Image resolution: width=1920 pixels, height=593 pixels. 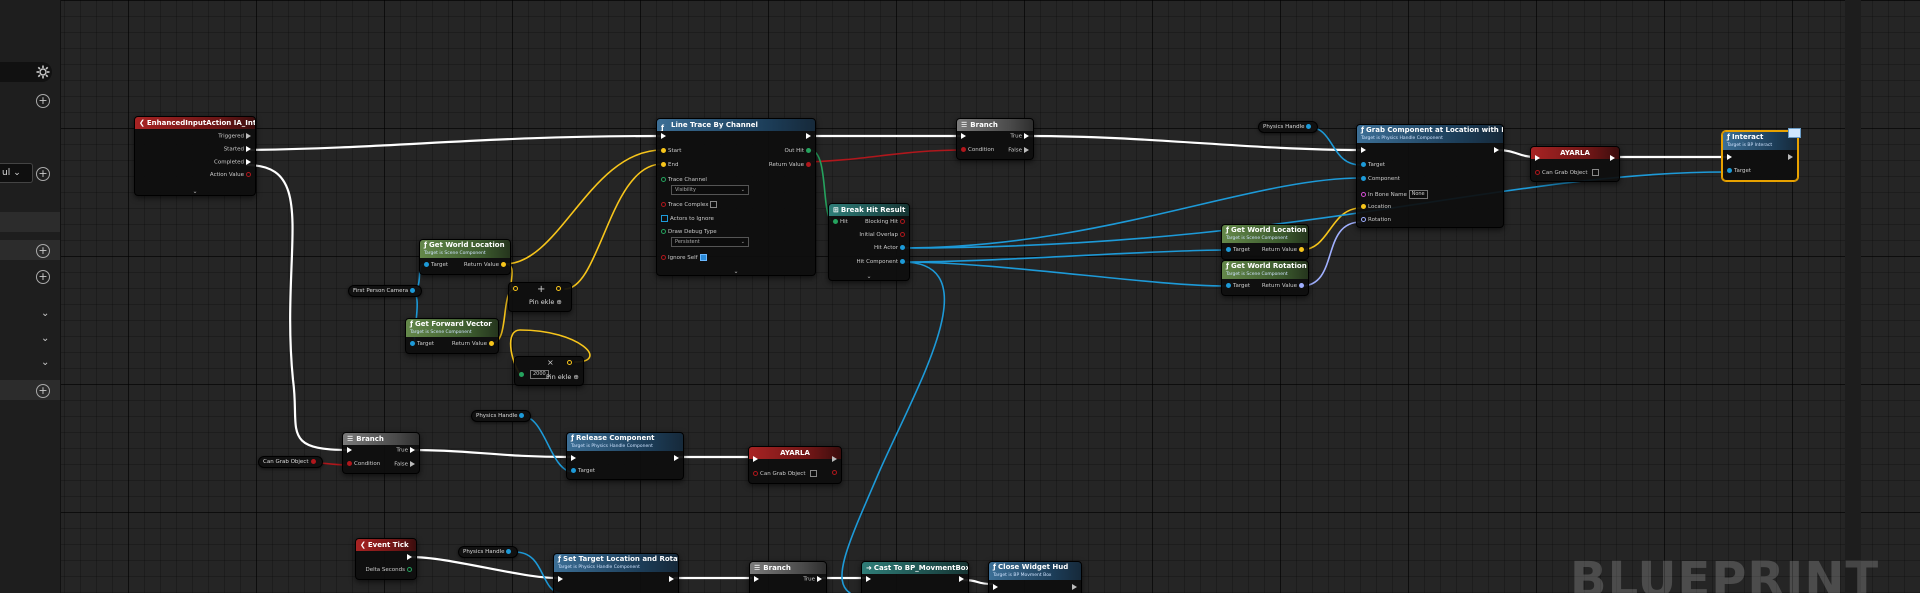 What do you see at coordinates (670, 151) in the screenshot?
I see `pin-start: Start` at bounding box center [670, 151].